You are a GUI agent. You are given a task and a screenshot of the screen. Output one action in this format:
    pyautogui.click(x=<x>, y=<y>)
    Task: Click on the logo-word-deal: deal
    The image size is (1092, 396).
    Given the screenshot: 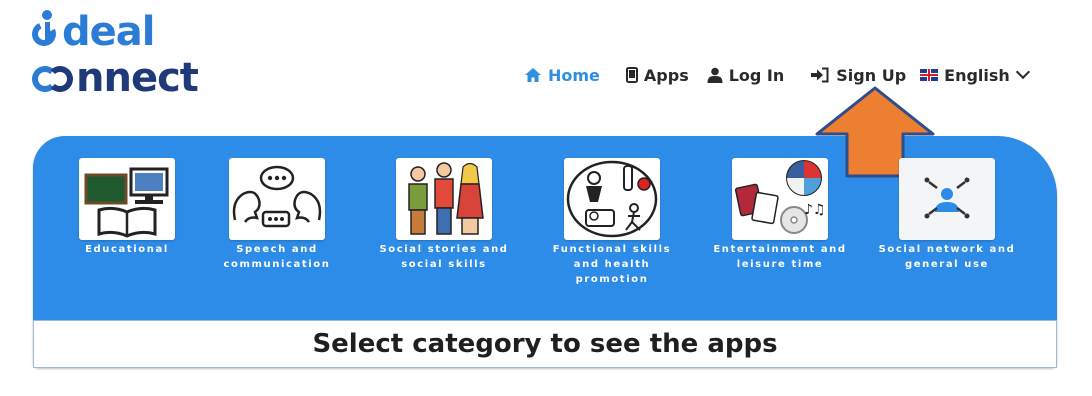 What is the action you would take?
    pyautogui.click(x=108, y=32)
    